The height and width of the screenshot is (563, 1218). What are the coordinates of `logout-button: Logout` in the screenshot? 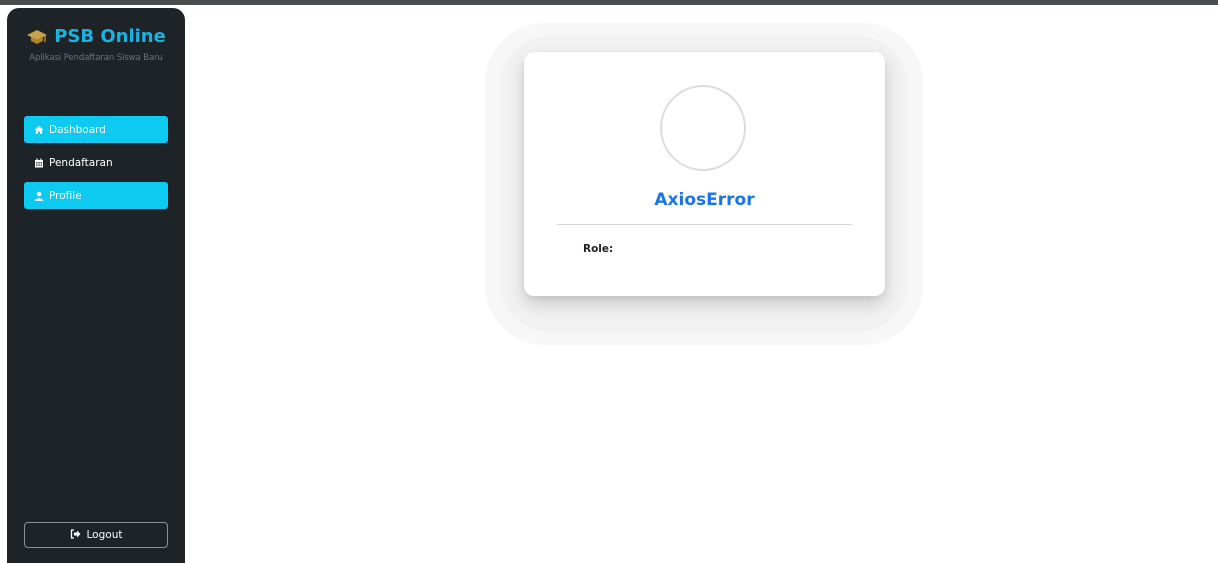 It's located at (96, 535).